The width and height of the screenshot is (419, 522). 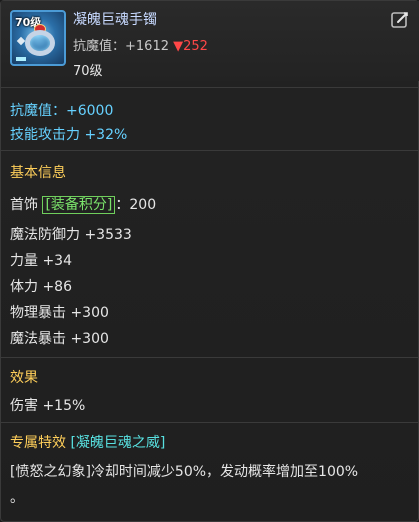 I want to click on special-title: 专属特效, so click(x=38, y=443).